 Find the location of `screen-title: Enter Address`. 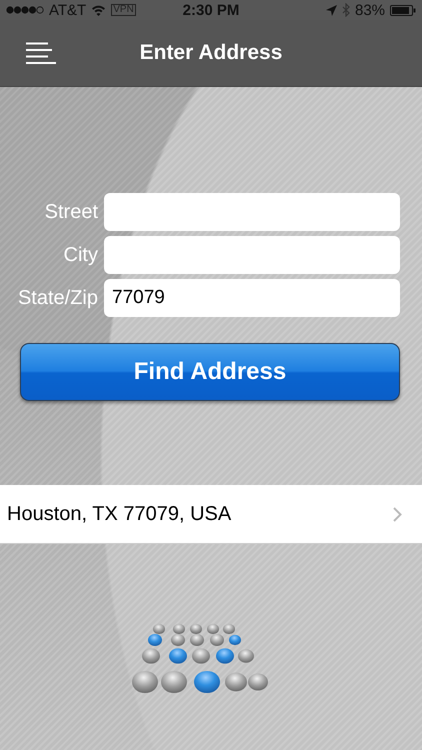

screen-title: Enter Address is located at coordinates (211, 53).